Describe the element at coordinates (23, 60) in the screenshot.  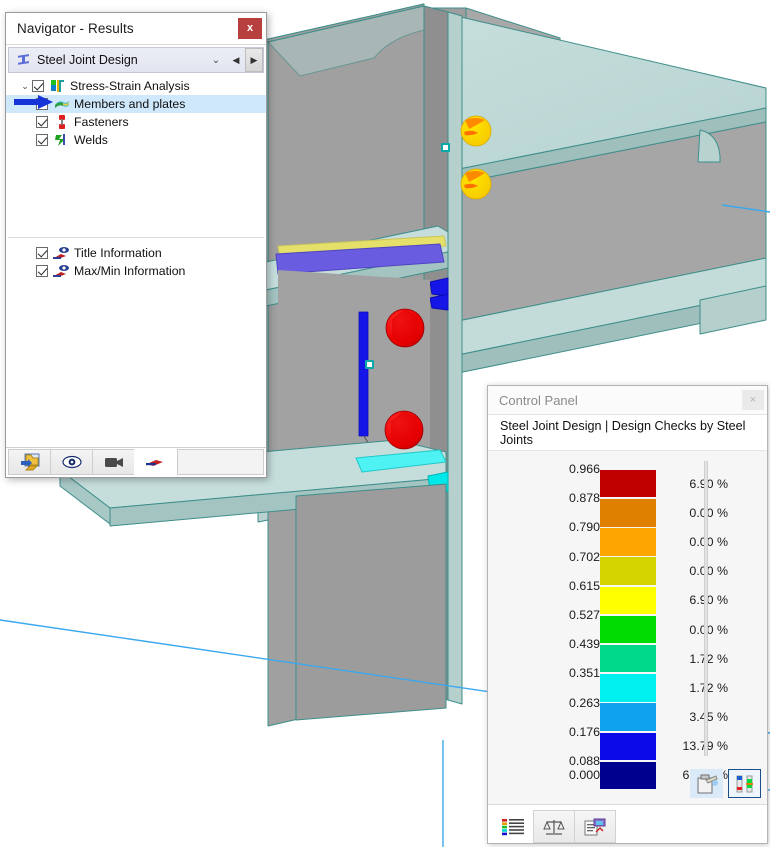
I see `steel-joint-icon` at that location.